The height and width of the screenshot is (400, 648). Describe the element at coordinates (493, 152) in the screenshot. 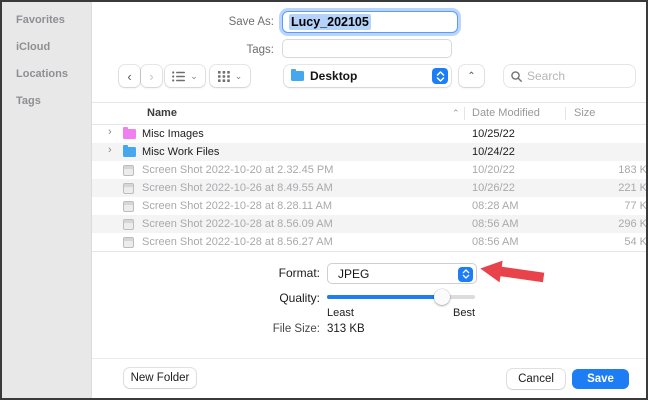

I see `file-date-modified: 10/24/22` at that location.